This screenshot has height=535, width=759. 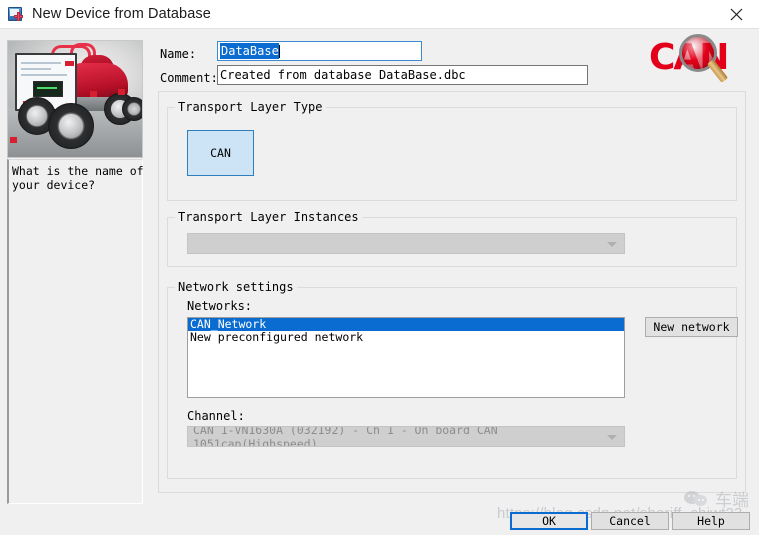 I want to click on comment-input: Created from database DataBase.dbc, so click(x=402, y=75).